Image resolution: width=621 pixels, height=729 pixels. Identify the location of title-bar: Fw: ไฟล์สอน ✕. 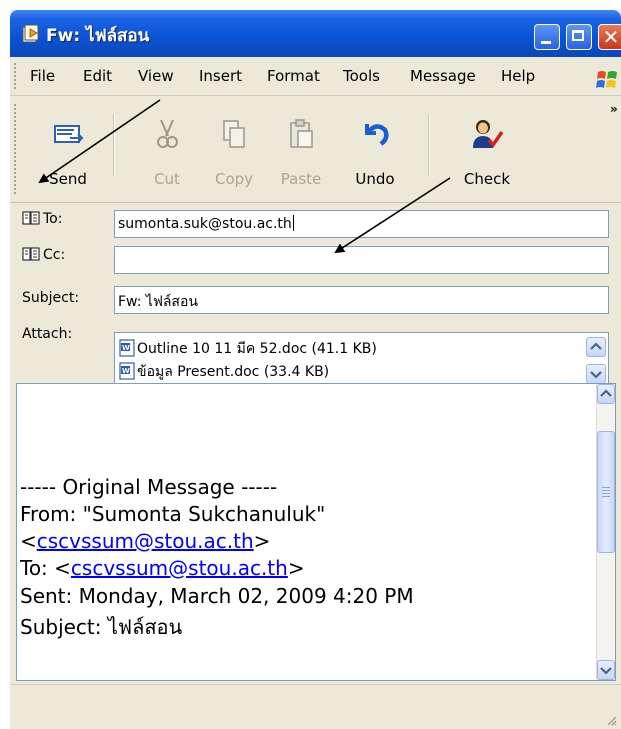
(315, 33).